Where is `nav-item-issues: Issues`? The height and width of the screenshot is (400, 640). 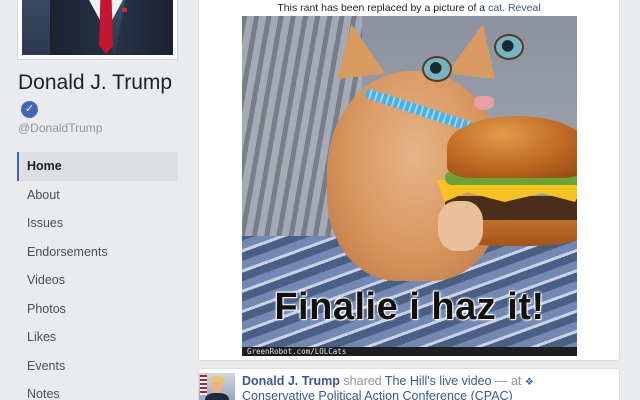 nav-item-issues: Issues is located at coordinates (97, 223).